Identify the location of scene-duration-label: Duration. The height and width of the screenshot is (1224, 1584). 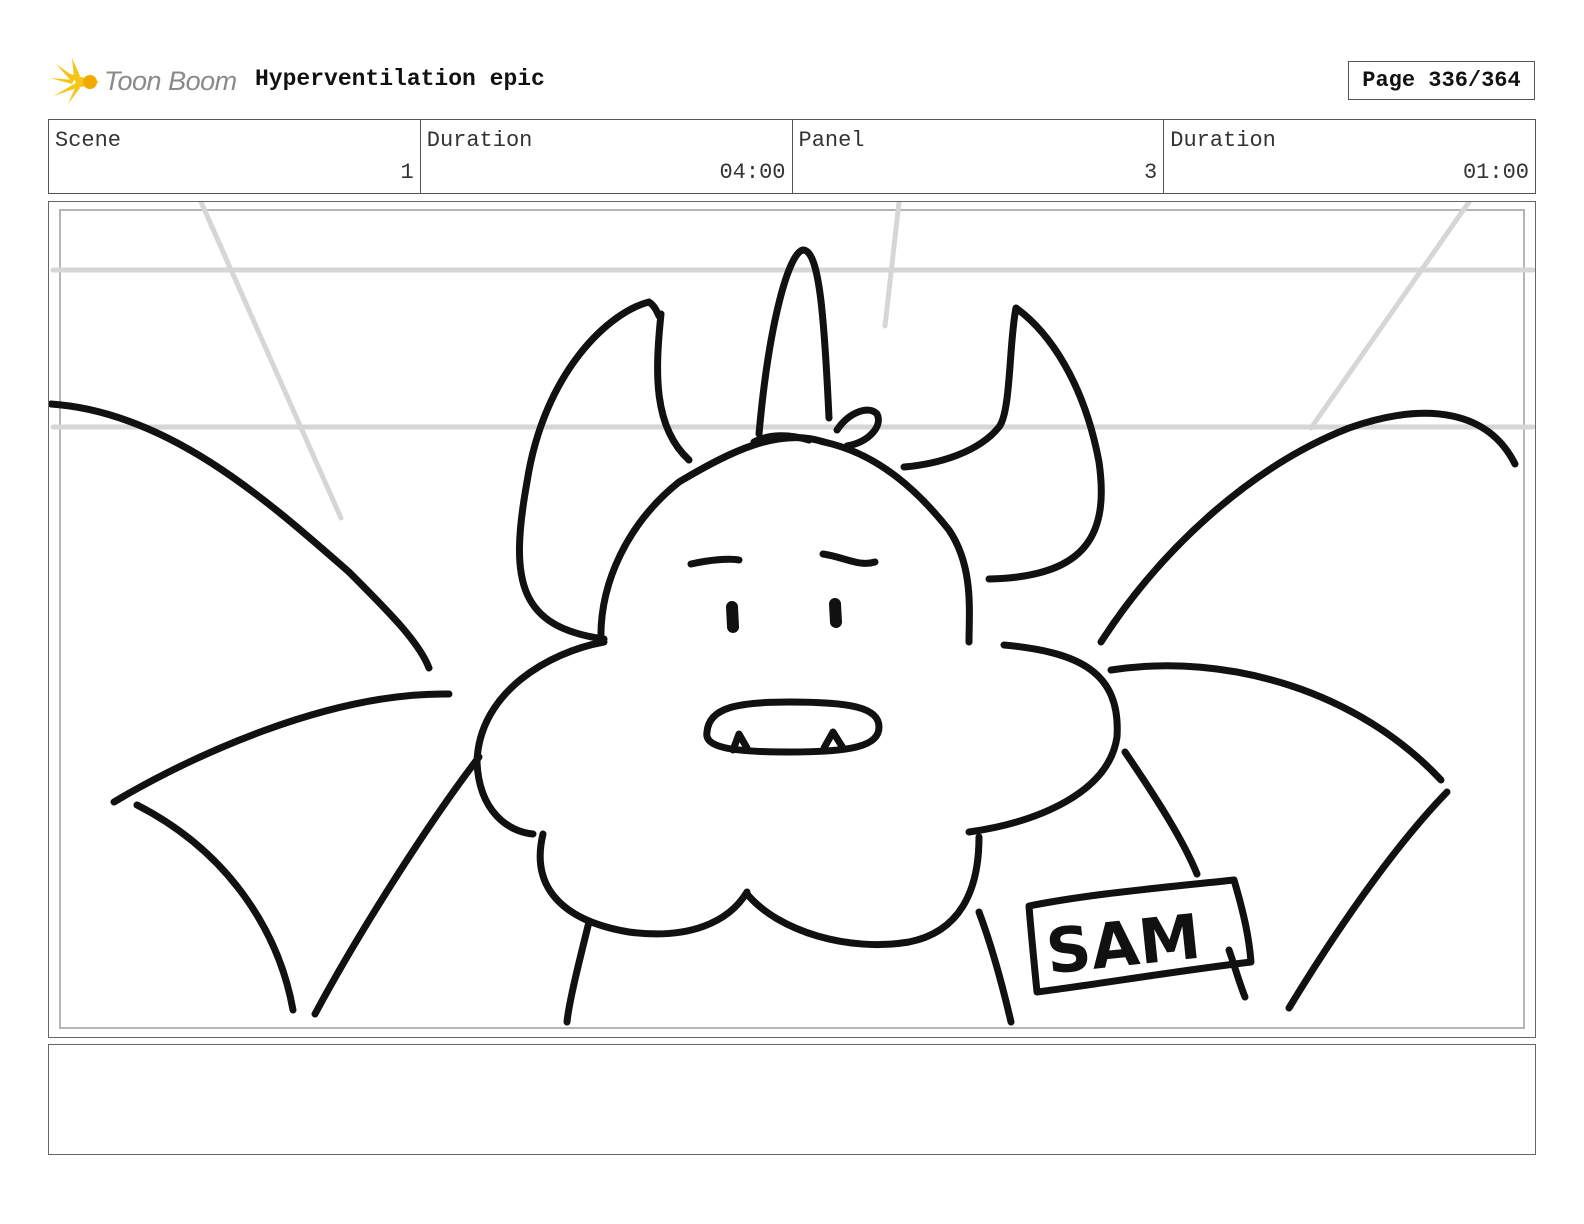
(479, 140).